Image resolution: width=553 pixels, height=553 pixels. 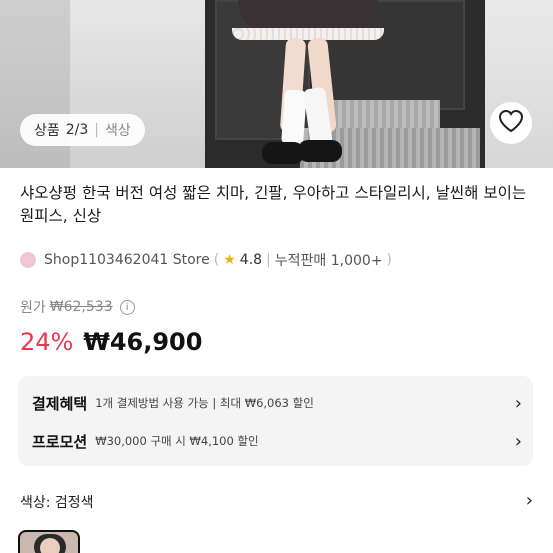 I want to click on pager-color-label: 색상, so click(x=118, y=131).